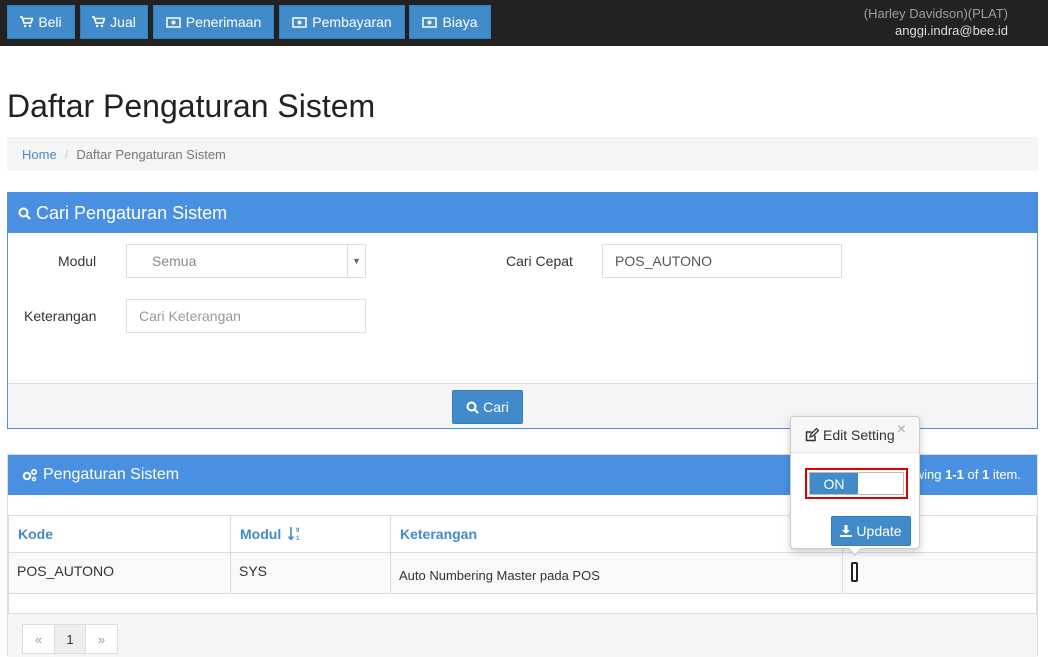  What do you see at coordinates (191, 106) in the screenshot?
I see `page-title: Daftar Pengaturan Sistem` at bounding box center [191, 106].